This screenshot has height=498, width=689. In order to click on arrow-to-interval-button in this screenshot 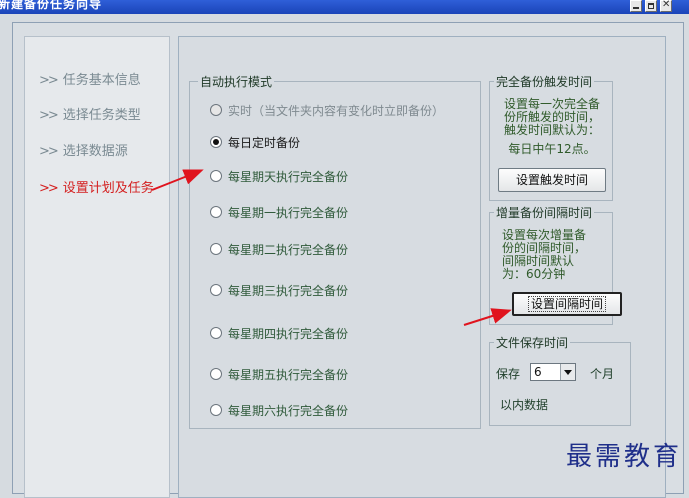, I will do `click(487, 317)`.